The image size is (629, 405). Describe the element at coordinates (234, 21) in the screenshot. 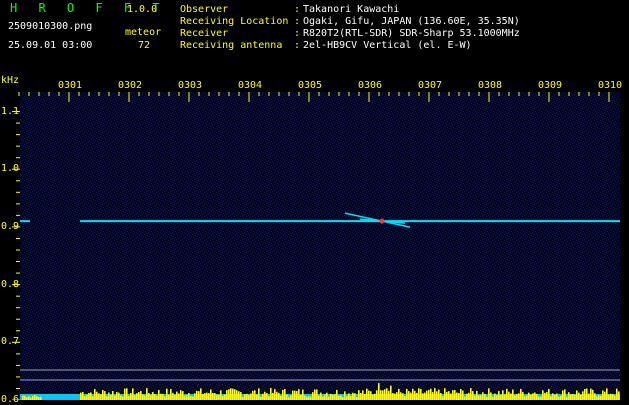

I see `location-label: Receiving Location` at that location.